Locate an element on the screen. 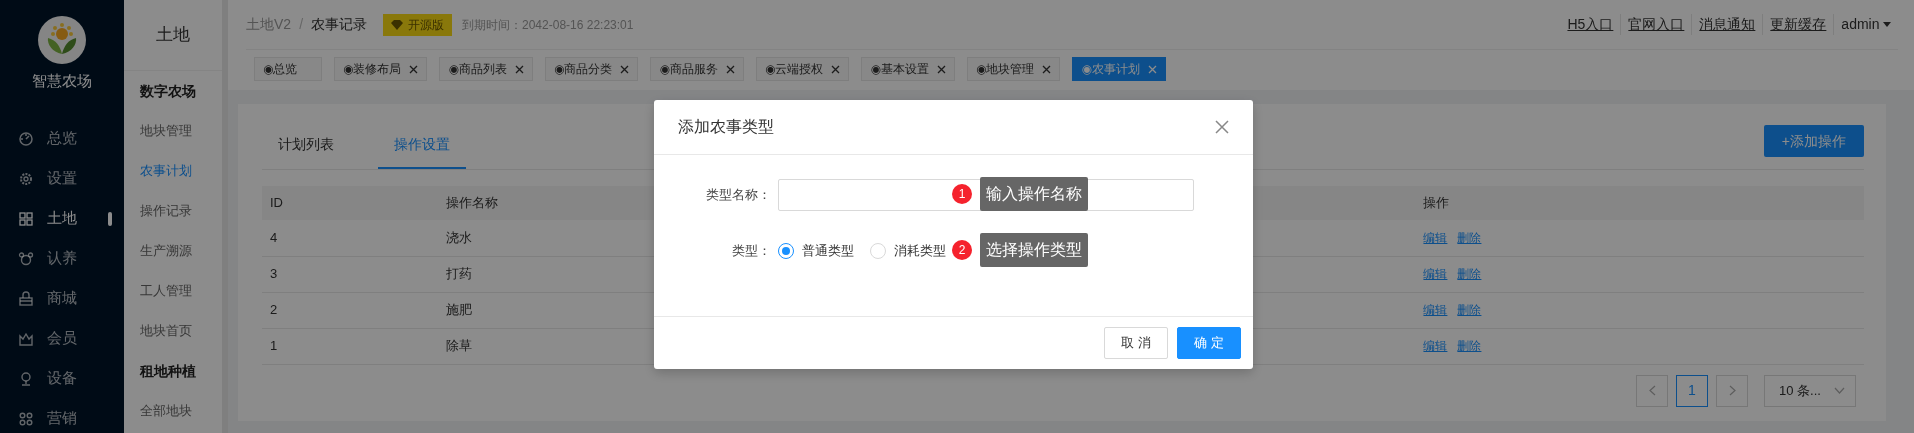 The width and height of the screenshot is (1914, 433). page-tab: ◉地块管理 is located at coordinates (1013, 69).